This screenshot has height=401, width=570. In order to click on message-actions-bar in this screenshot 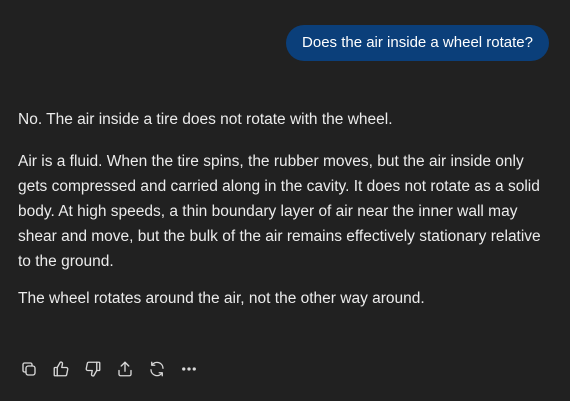, I will do `click(114, 369)`.